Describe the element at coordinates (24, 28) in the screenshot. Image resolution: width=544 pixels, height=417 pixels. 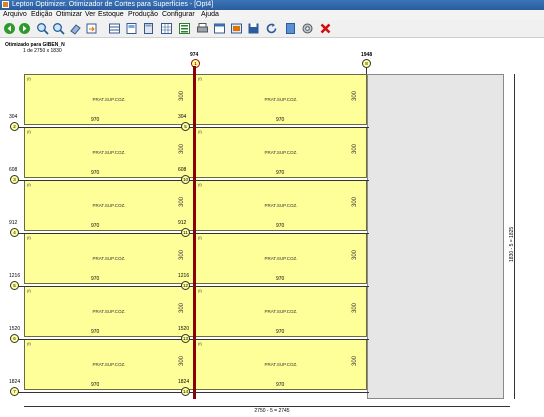
I see `forward-icon` at that location.